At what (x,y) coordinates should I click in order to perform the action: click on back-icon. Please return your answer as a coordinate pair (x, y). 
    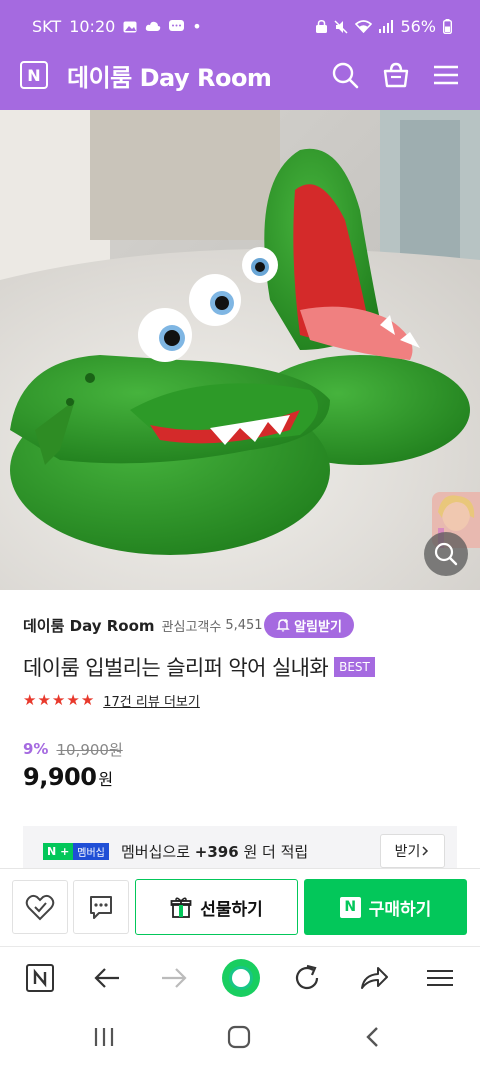
    Looking at the image, I should click on (374, 1037).